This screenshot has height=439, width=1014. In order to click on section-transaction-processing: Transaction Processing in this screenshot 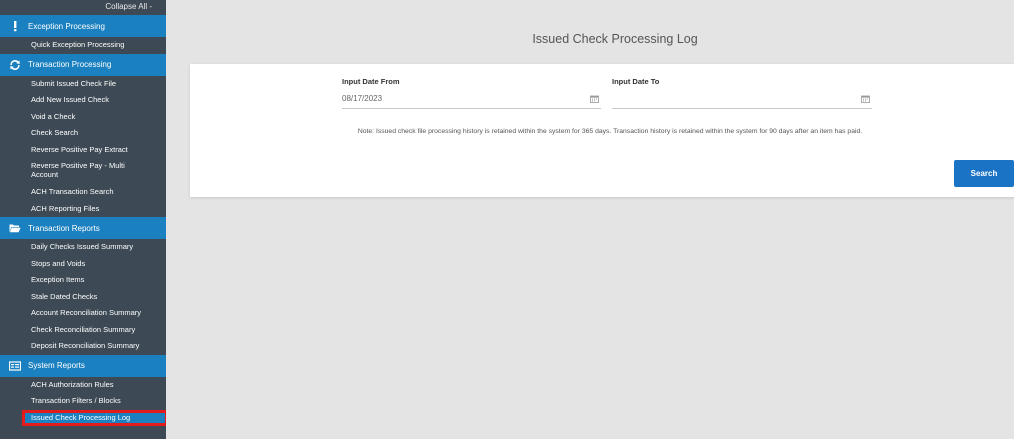, I will do `click(83, 64)`.